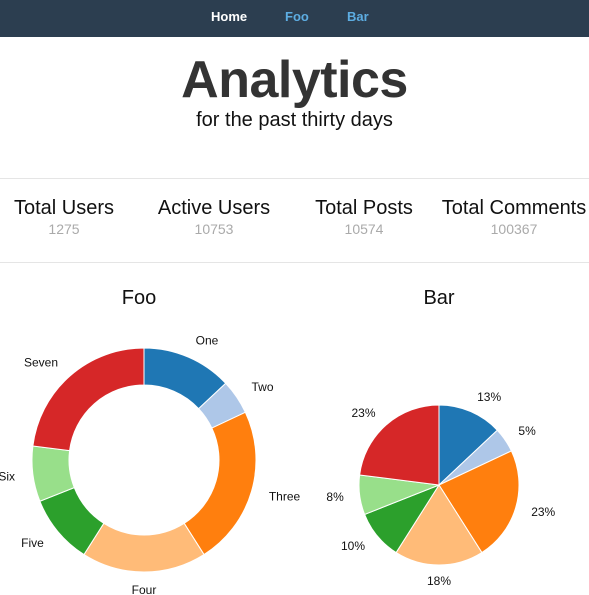  I want to click on foo-slice-label: Four, so click(144, 589).